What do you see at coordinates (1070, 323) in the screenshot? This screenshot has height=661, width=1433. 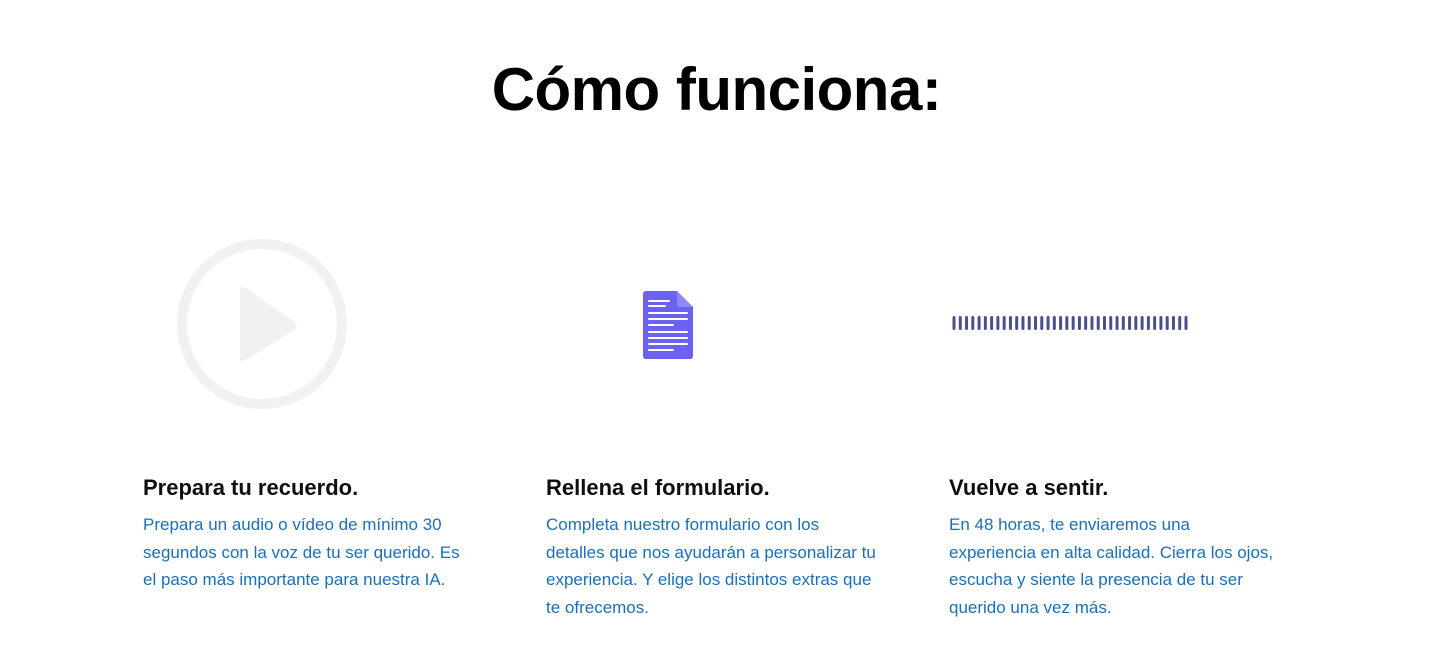 I see `audio-waveform-icon` at bounding box center [1070, 323].